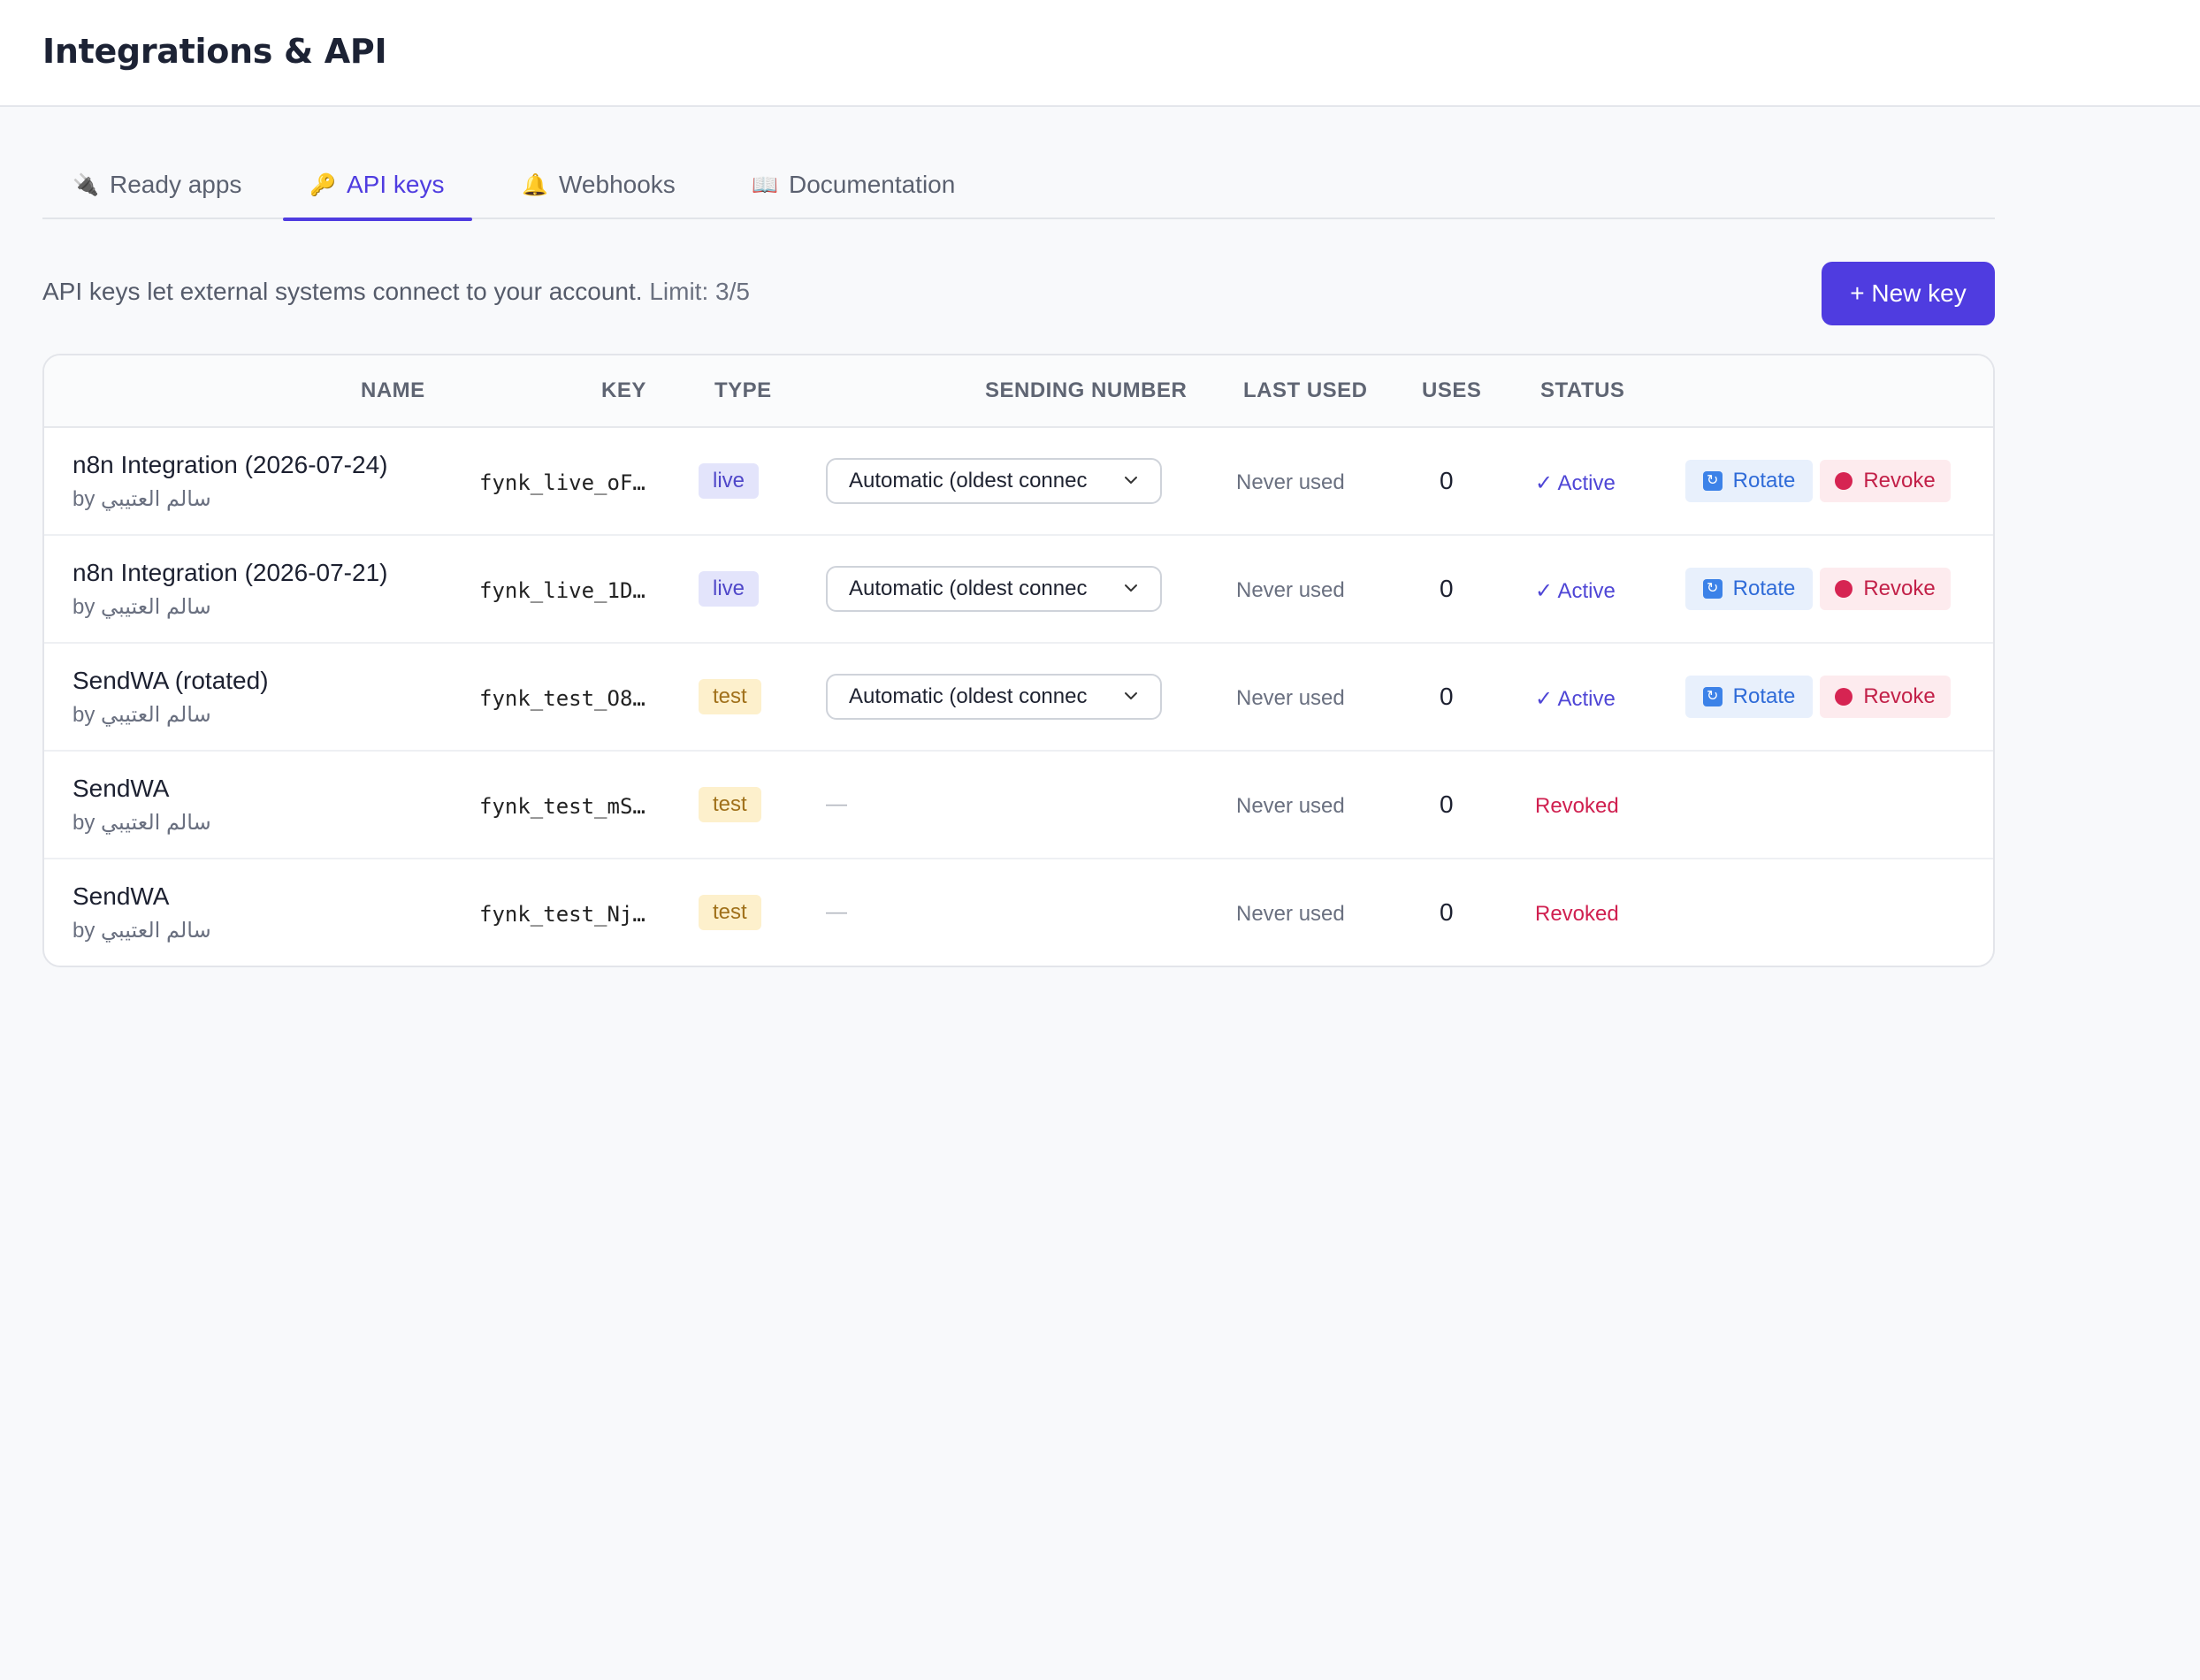 The width and height of the screenshot is (2200, 1680). What do you see at coordinates (214, 51) in the screenshot?
I see `page-title: Integrations & API` at bounding box center [214, 51].